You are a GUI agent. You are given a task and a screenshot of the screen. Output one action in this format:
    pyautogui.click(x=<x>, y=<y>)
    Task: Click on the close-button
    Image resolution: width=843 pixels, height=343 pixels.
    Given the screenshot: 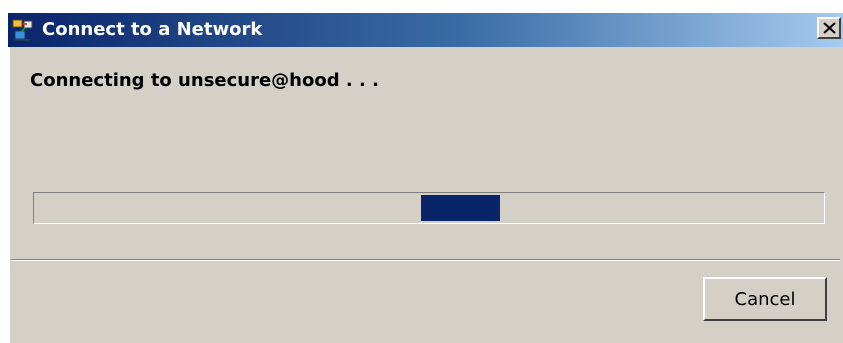 What is the action you would take?
    pyautogui.click(x=829, y=28)
    